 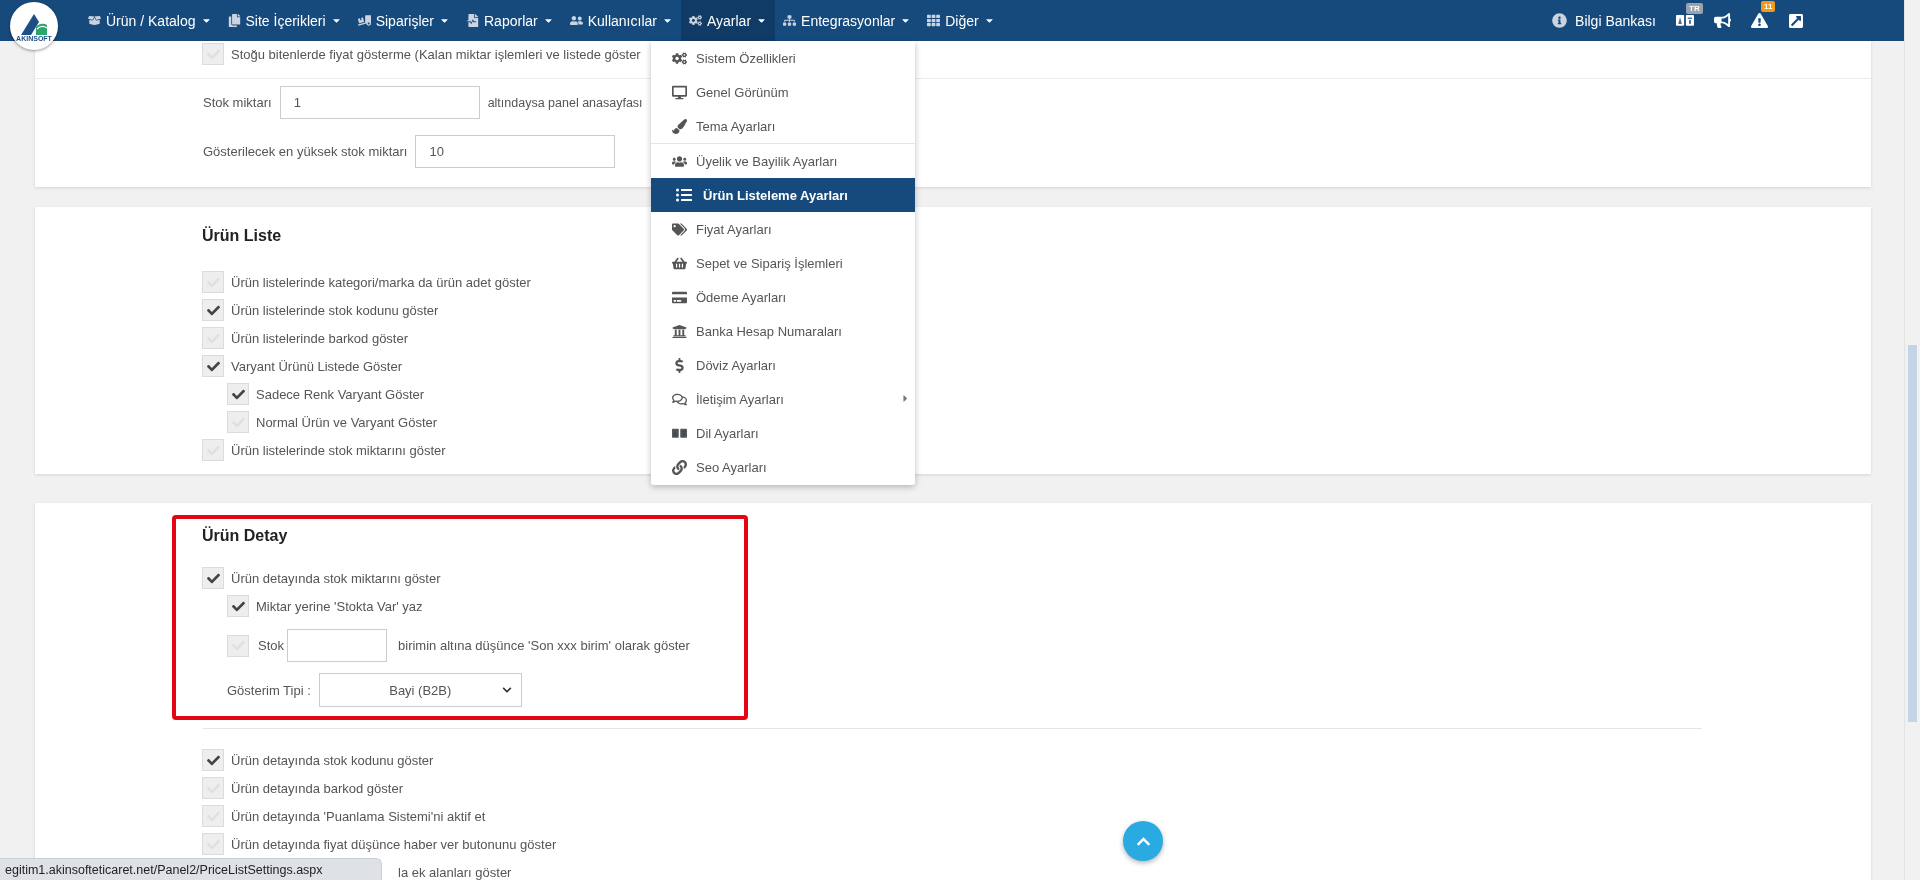 What do you see at coordinates (783, 433) in the screenshot?
I see `dropdown-item: Dil Ayarları` at bounding box center [783, 433].